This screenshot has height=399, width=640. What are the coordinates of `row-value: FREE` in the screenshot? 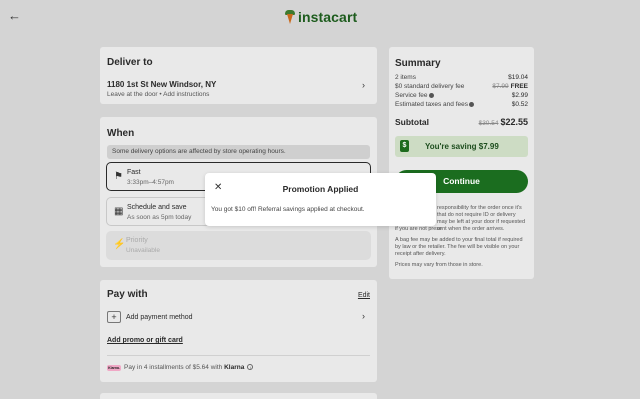 It's located at (519, 86).